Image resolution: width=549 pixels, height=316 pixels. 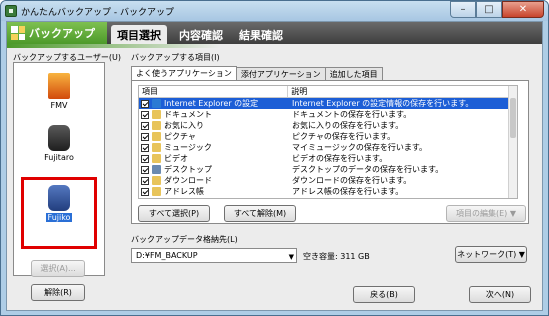 What do you see at coordinates (201, 35) in the screenshot?
I see `step-confirm: 内容確認` at bounding box center [201, 35].